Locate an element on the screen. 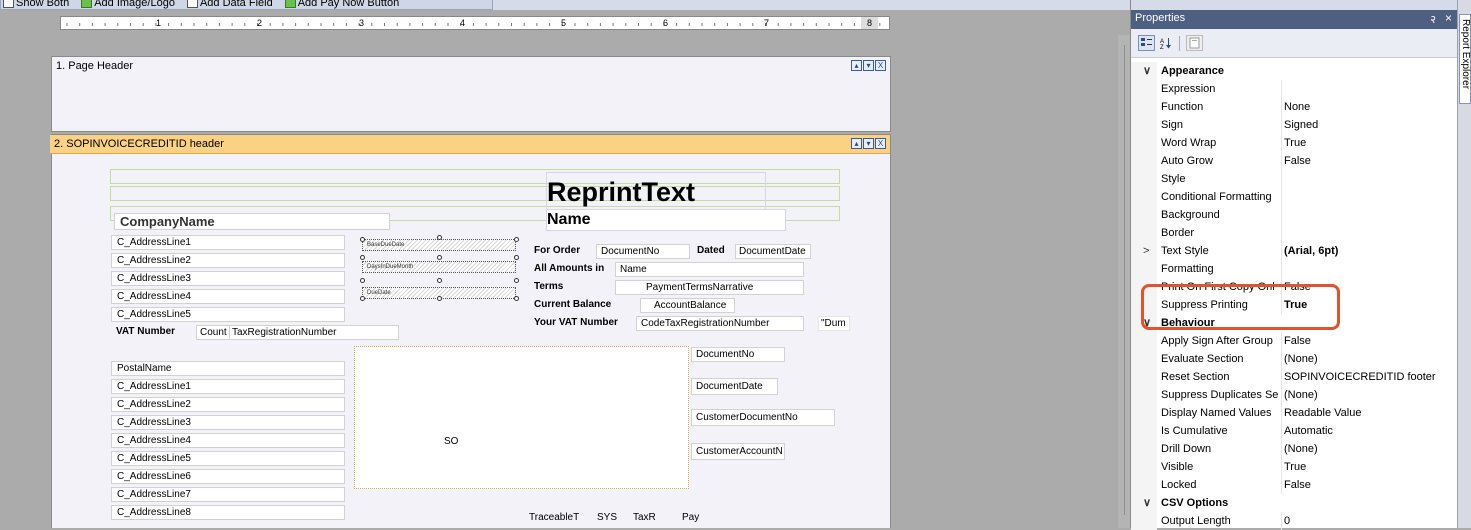 Image resolution: width=1471 pixels, height=530 pixels. postal-address-line-3: C_AddressLine3 is located at coordinates (228, 422).